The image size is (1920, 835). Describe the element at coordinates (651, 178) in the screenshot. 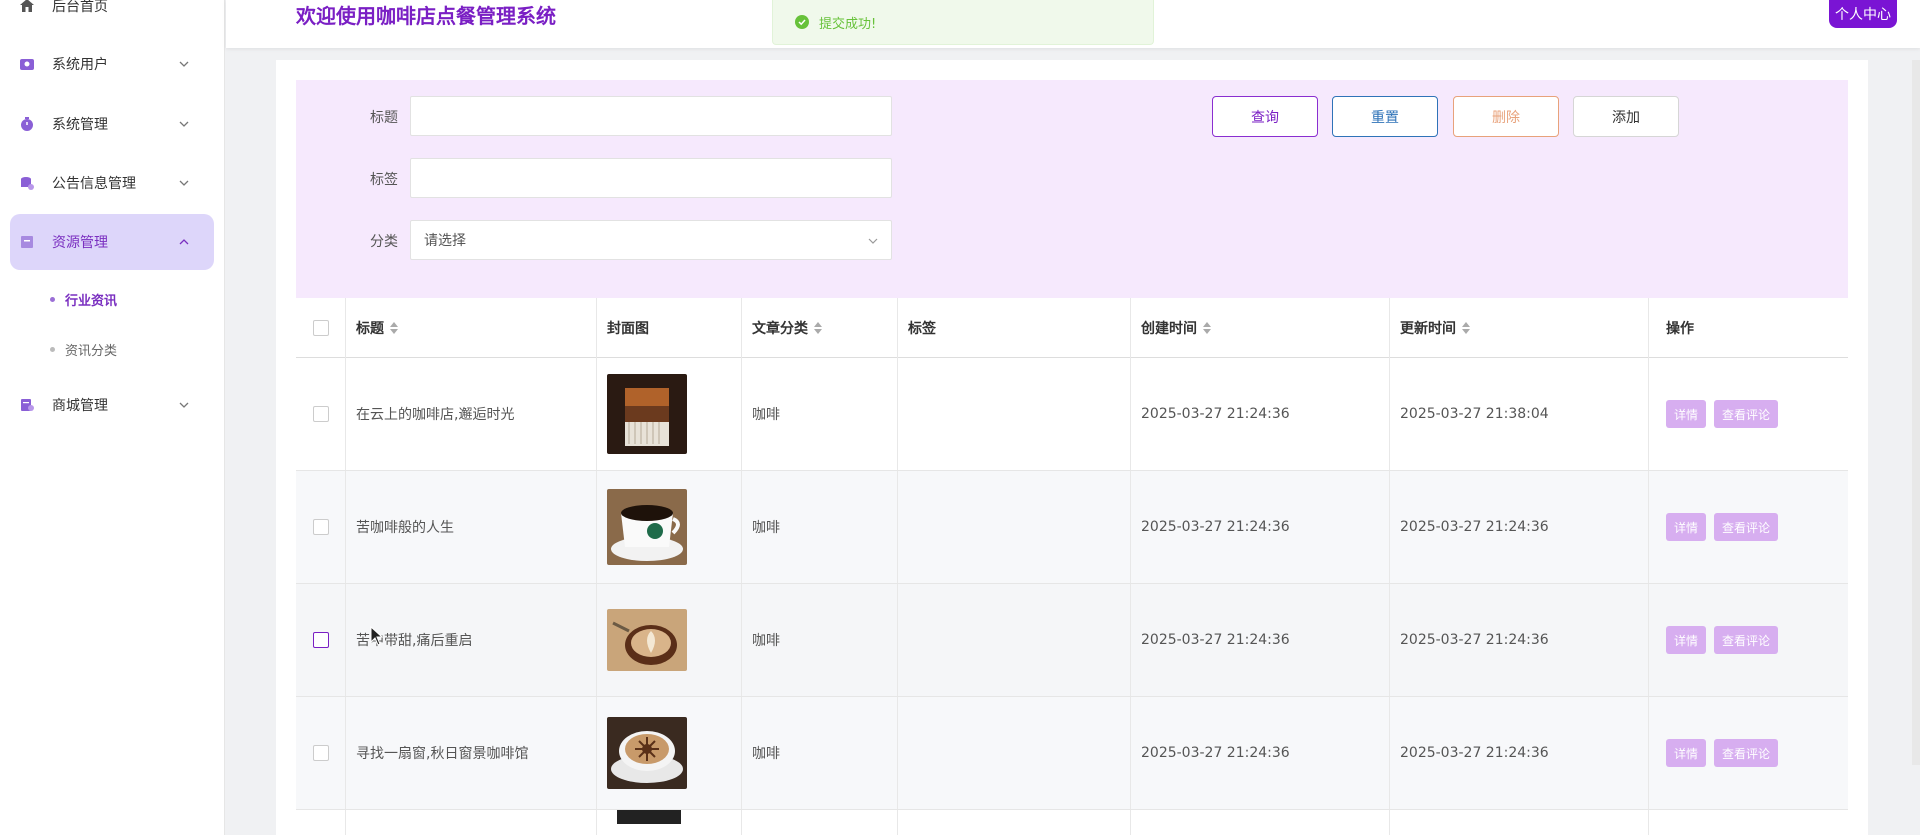

I see `tag-input` at that location.